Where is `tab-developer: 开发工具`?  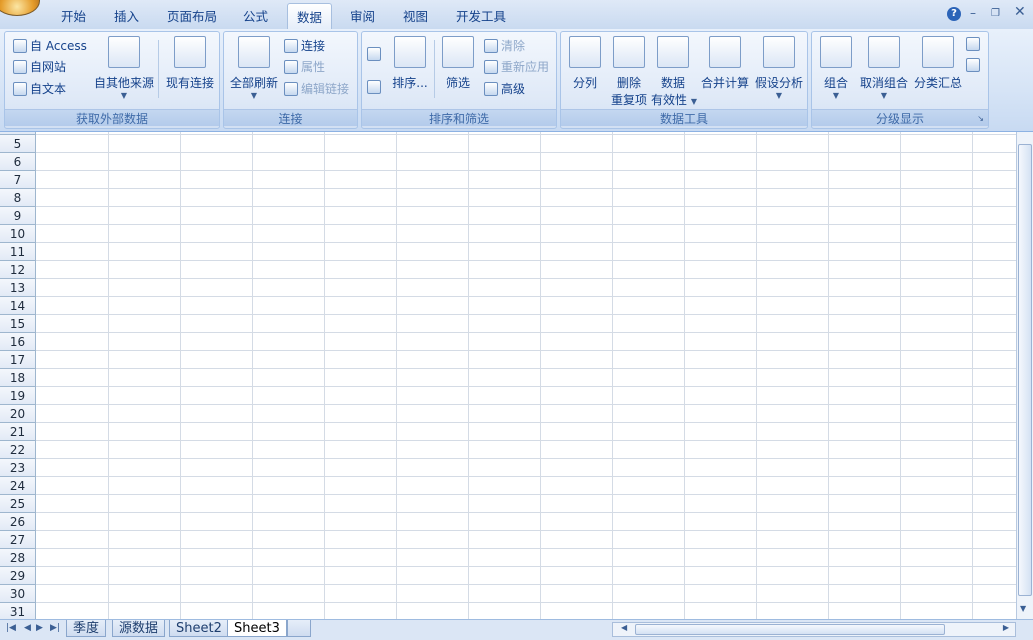 tab-developer: 开发工具 is located at coordinates (481, 15).